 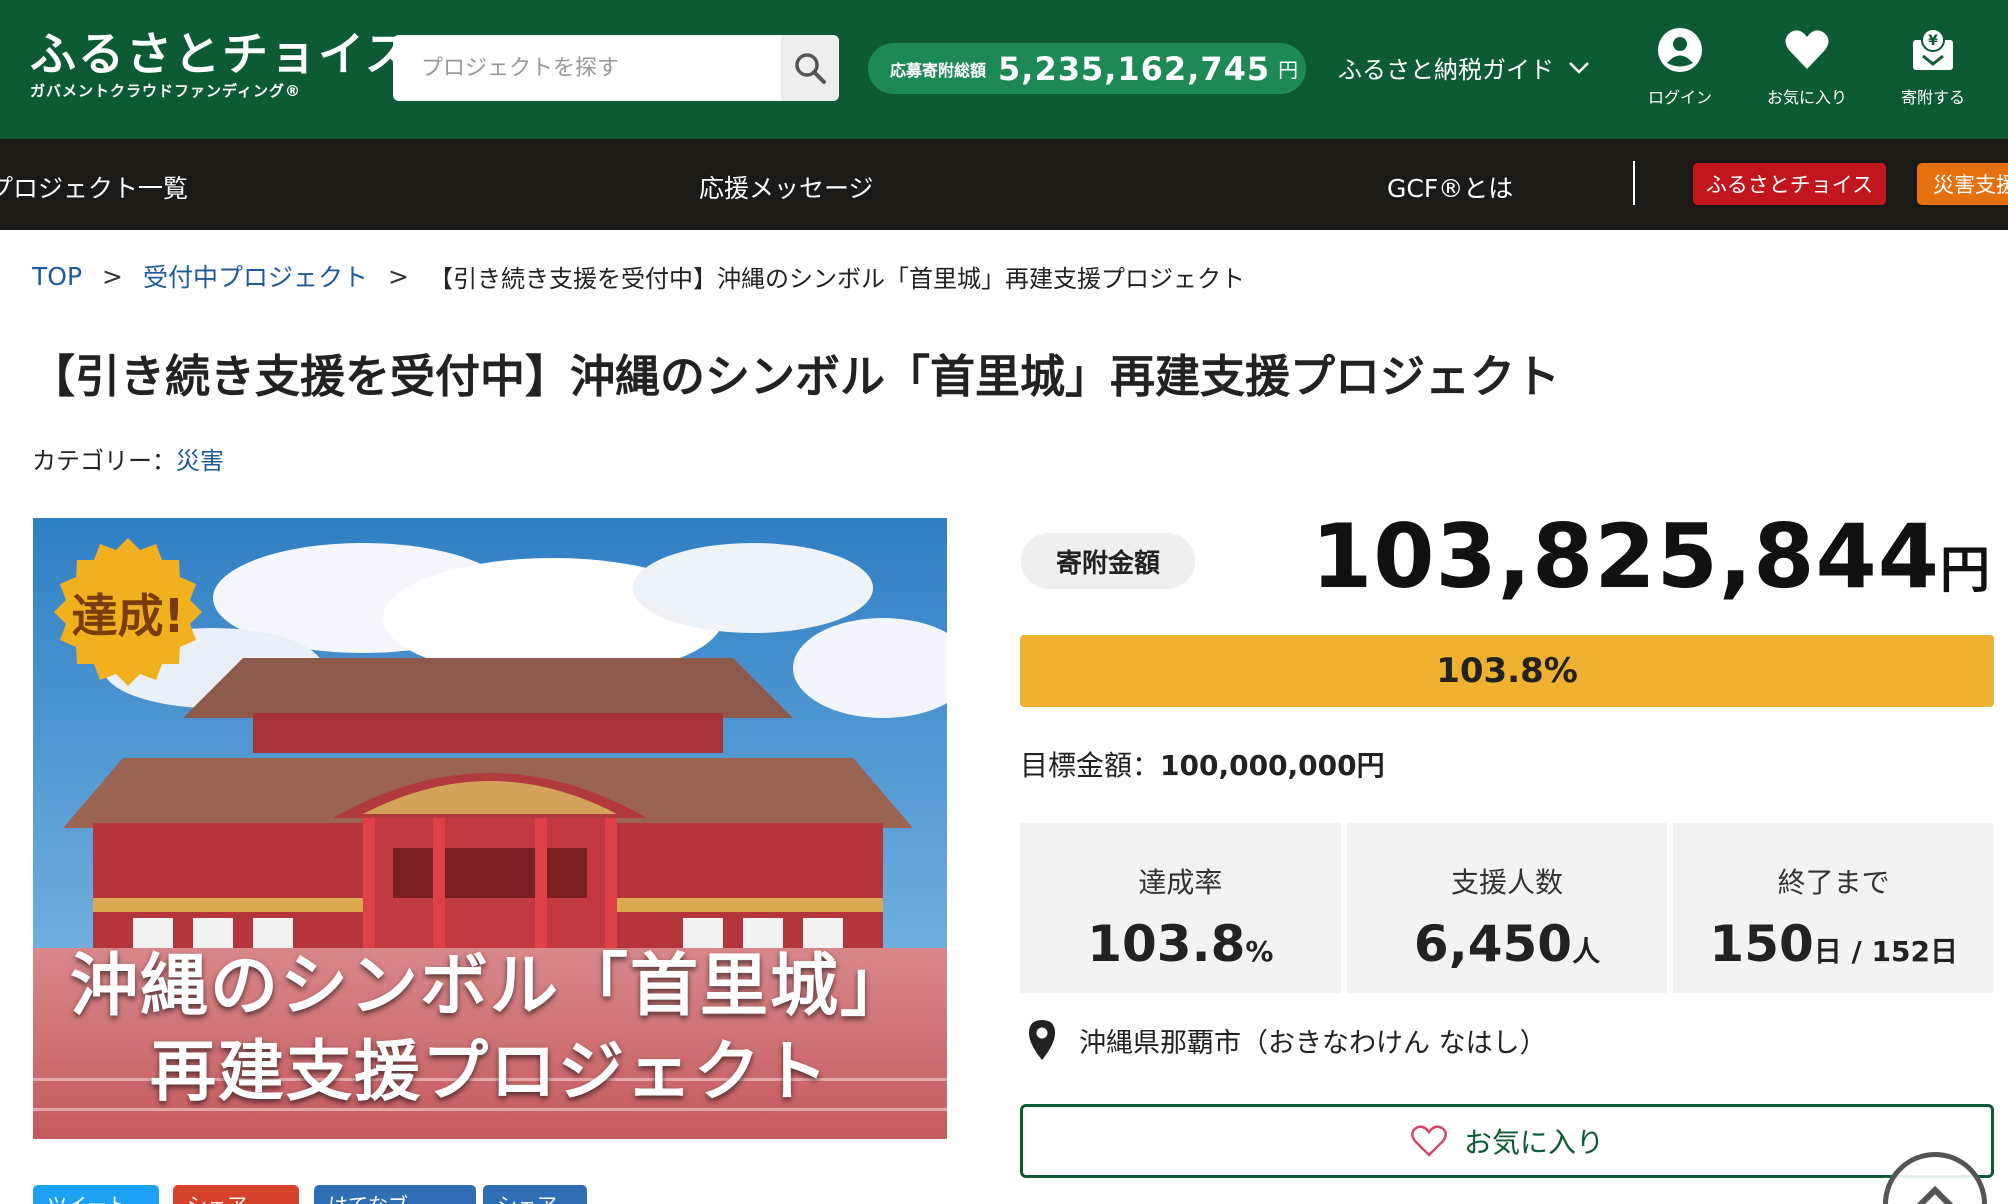 What do you see at coordinates (1935, 1178) in the screenshot?
I see `scroll-to-top-button` at bounding box center [1935, 1178].